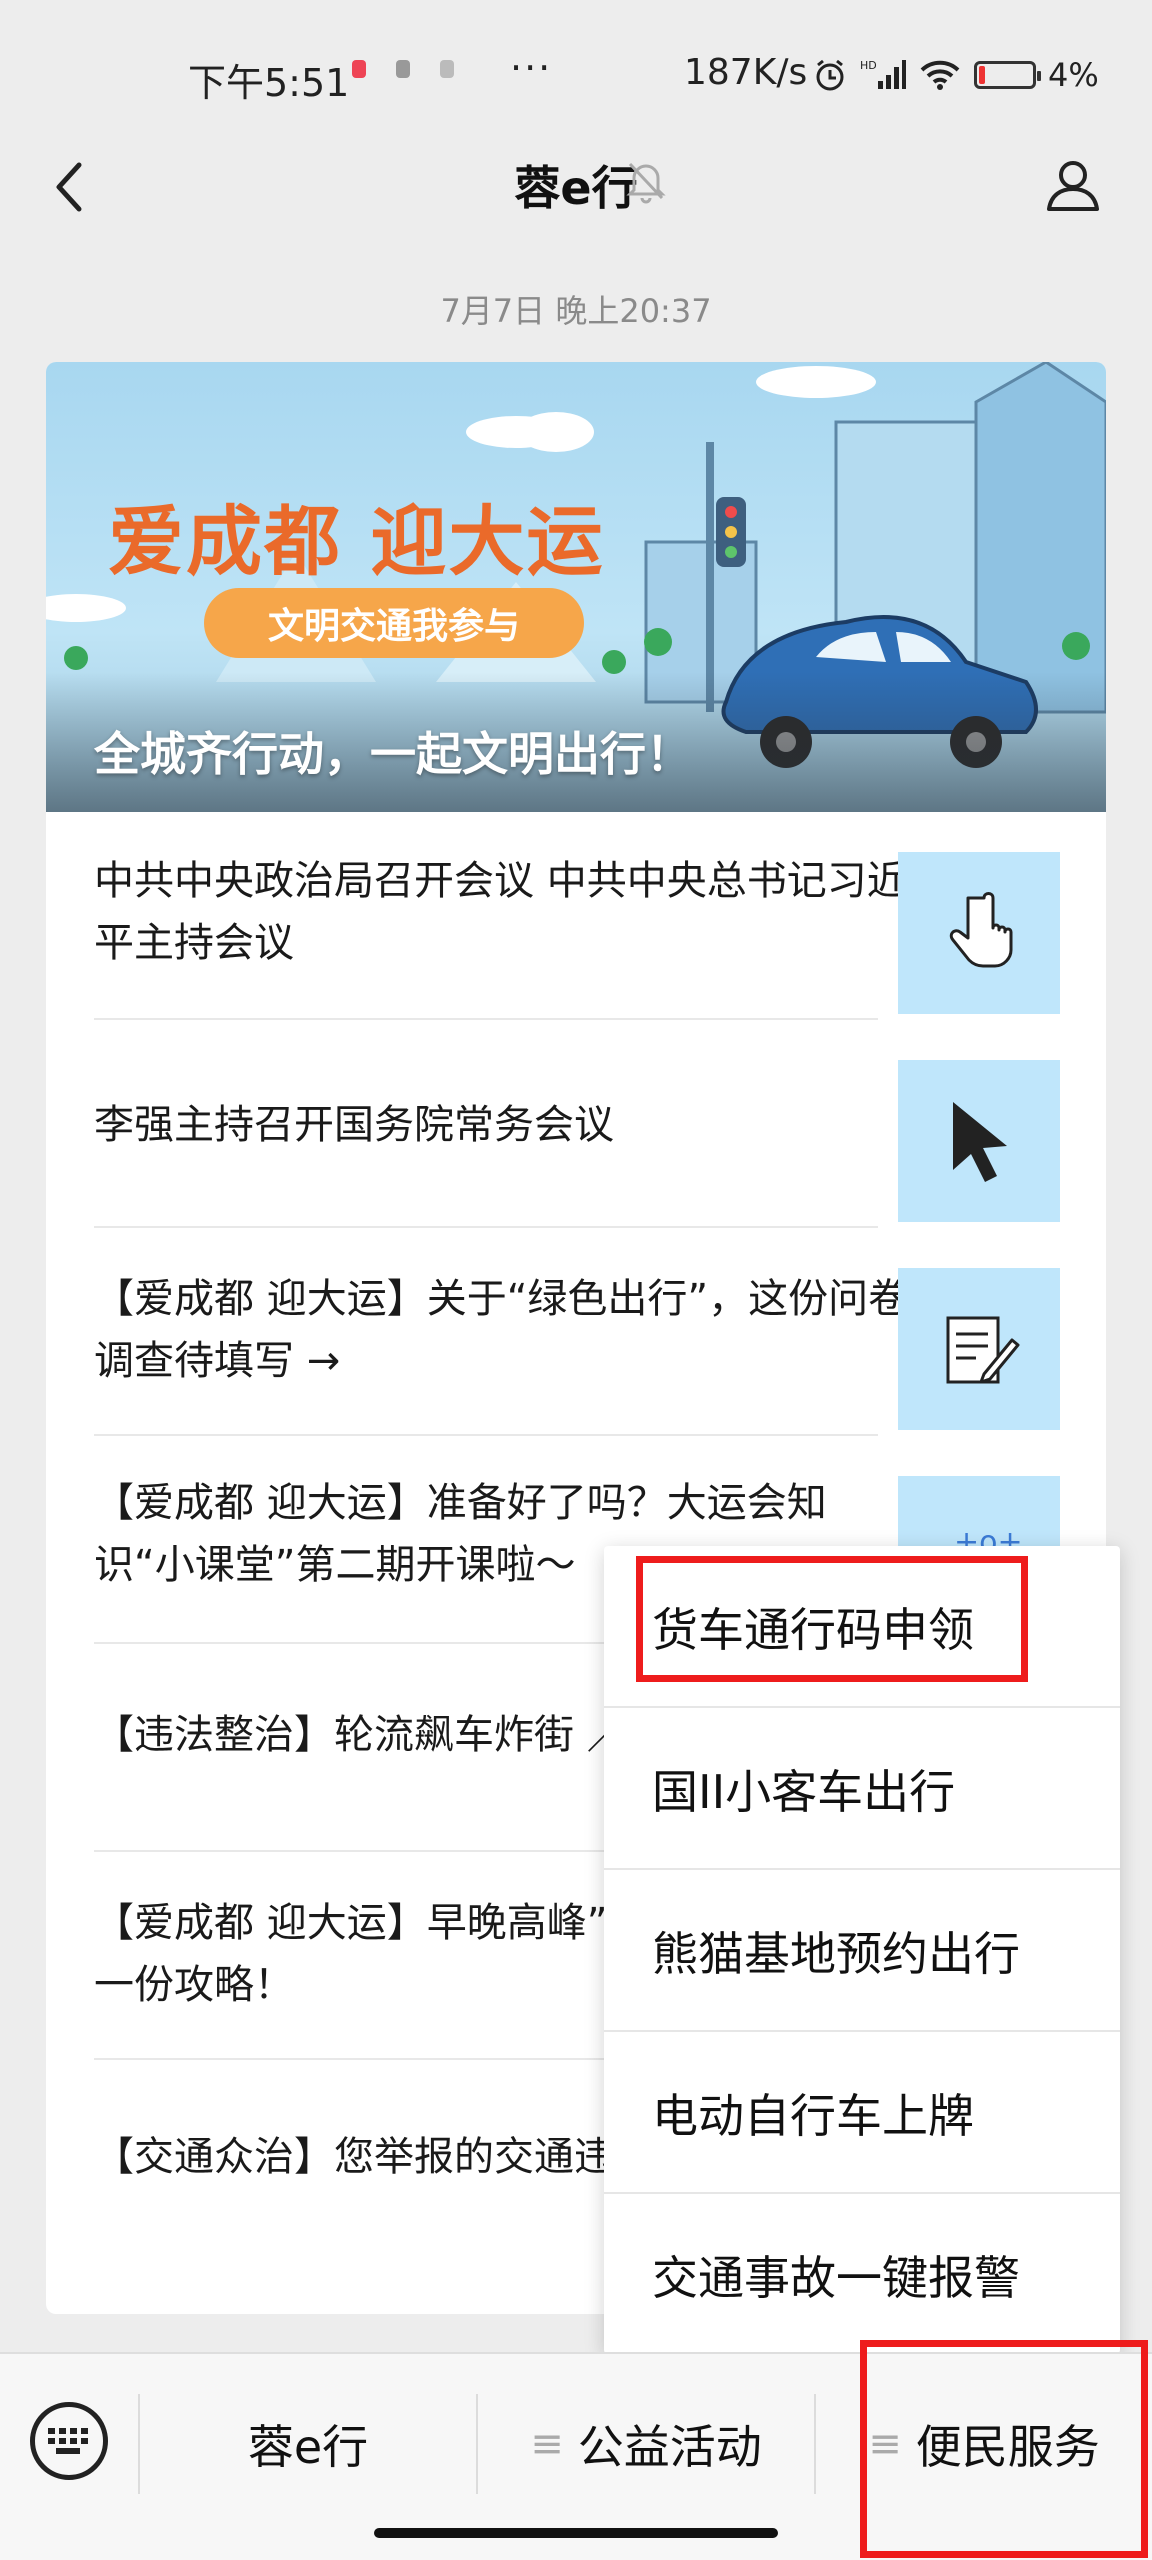 The width and height of the screenshot is (1152, 2560). Describe the element at coordinates (836, 2278) in the screenshot. I see `submenu-item-label: 交通事故一键报警` at that location.